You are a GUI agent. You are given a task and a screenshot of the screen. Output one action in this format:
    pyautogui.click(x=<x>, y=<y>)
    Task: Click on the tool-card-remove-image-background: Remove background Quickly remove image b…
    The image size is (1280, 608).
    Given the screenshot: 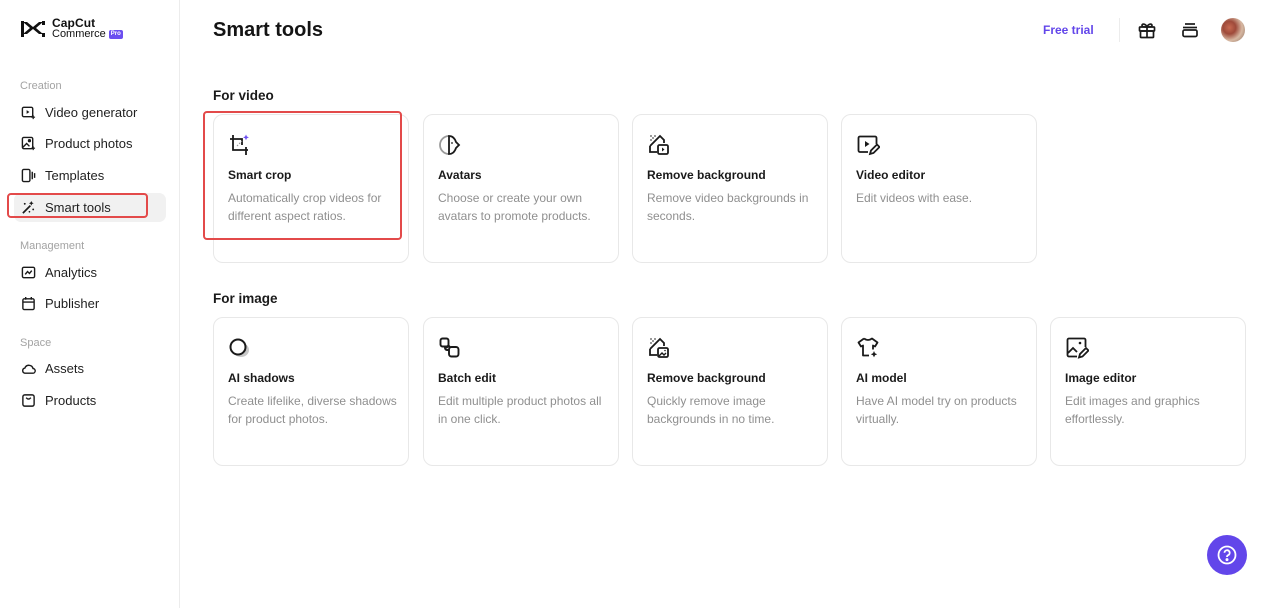 What is the action you would take?
    pyautogui.click(x=730, y=391)
    